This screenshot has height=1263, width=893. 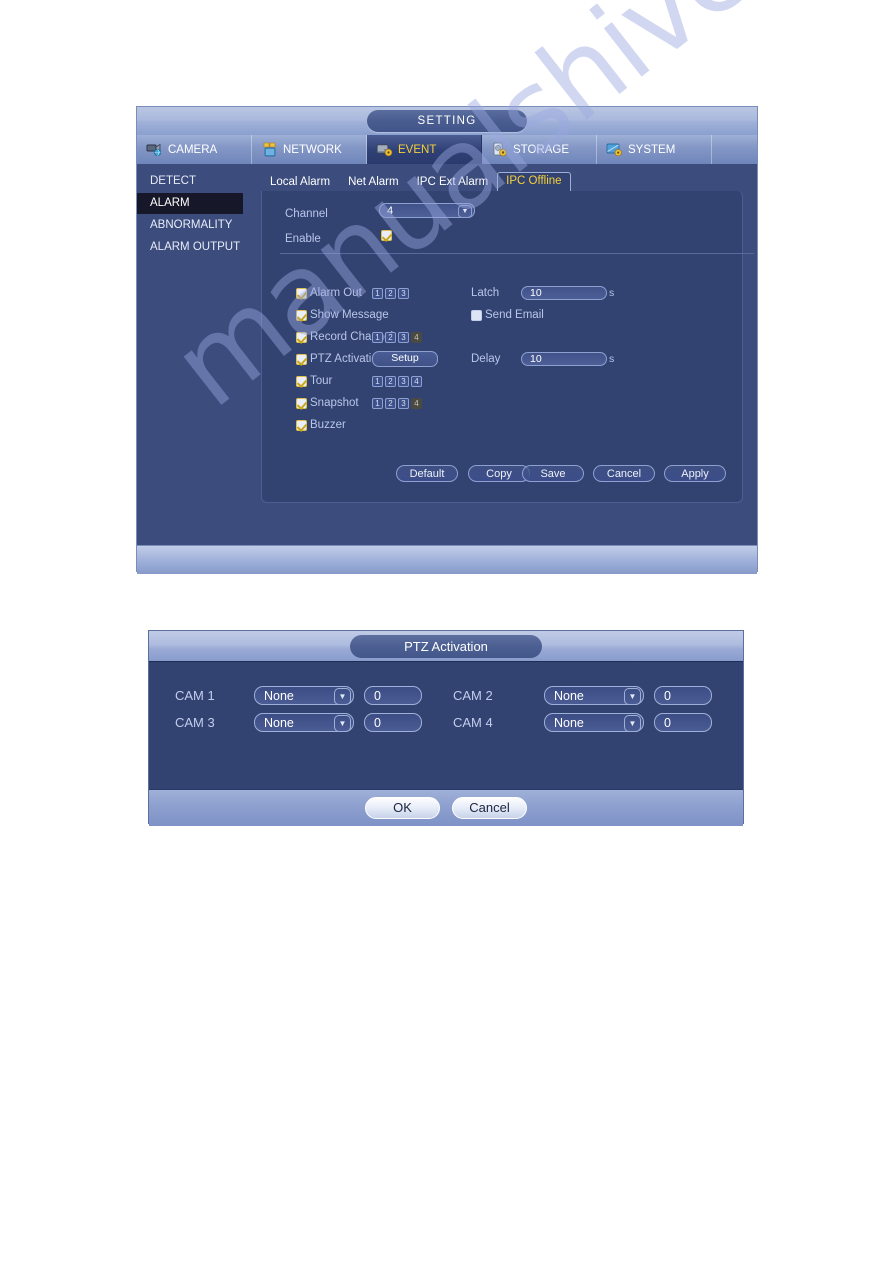 What do you see at coordinates (352, 293) in the screenshot?
I see `option-alarm-out: Alarm Out 1 2 3` at bounding box center [352, 293].